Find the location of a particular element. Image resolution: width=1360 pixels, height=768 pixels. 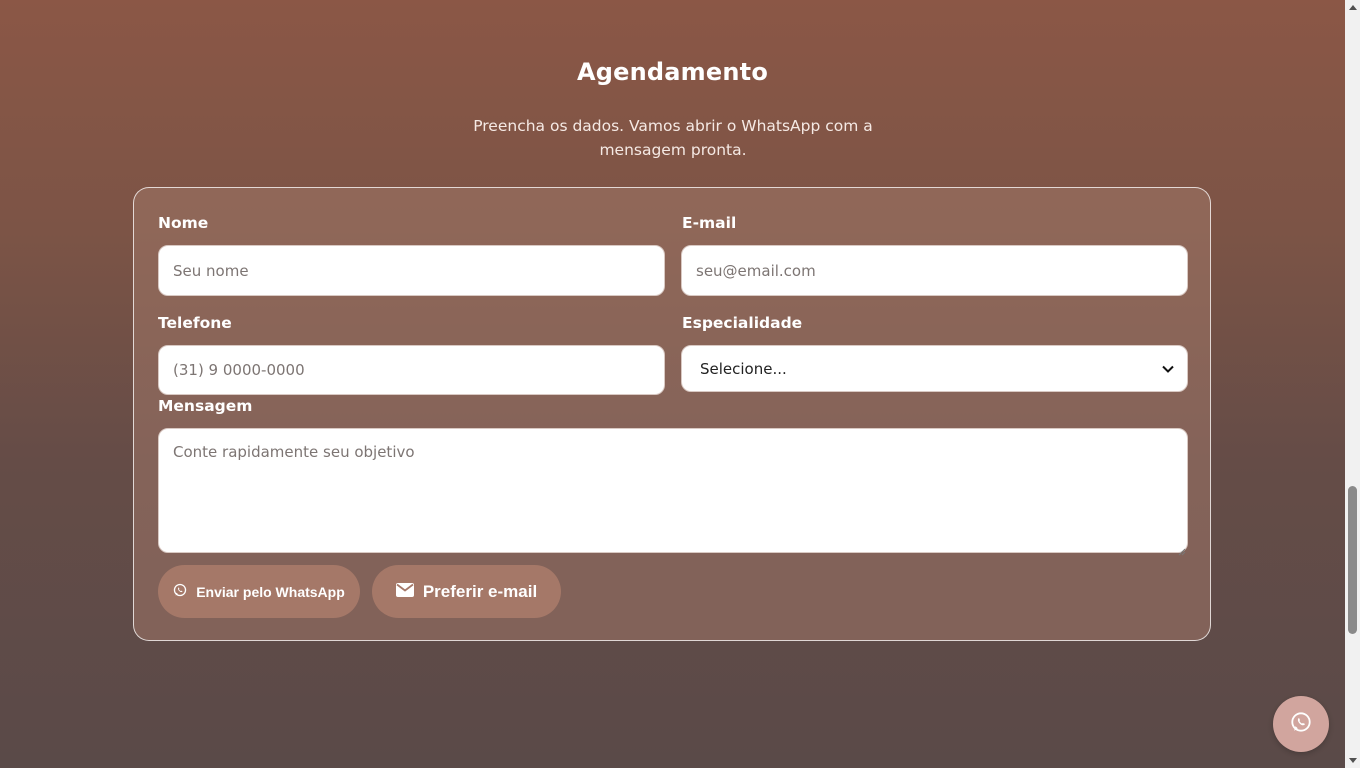

whatsapp-floating-button is located at coordinates (1301, 724).